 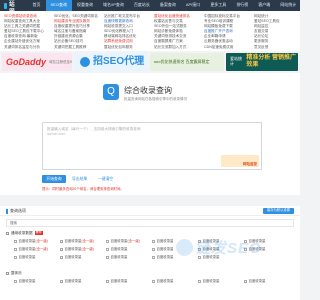 I want to click on nav-item: 备案查询, so click(x=168, y=5).